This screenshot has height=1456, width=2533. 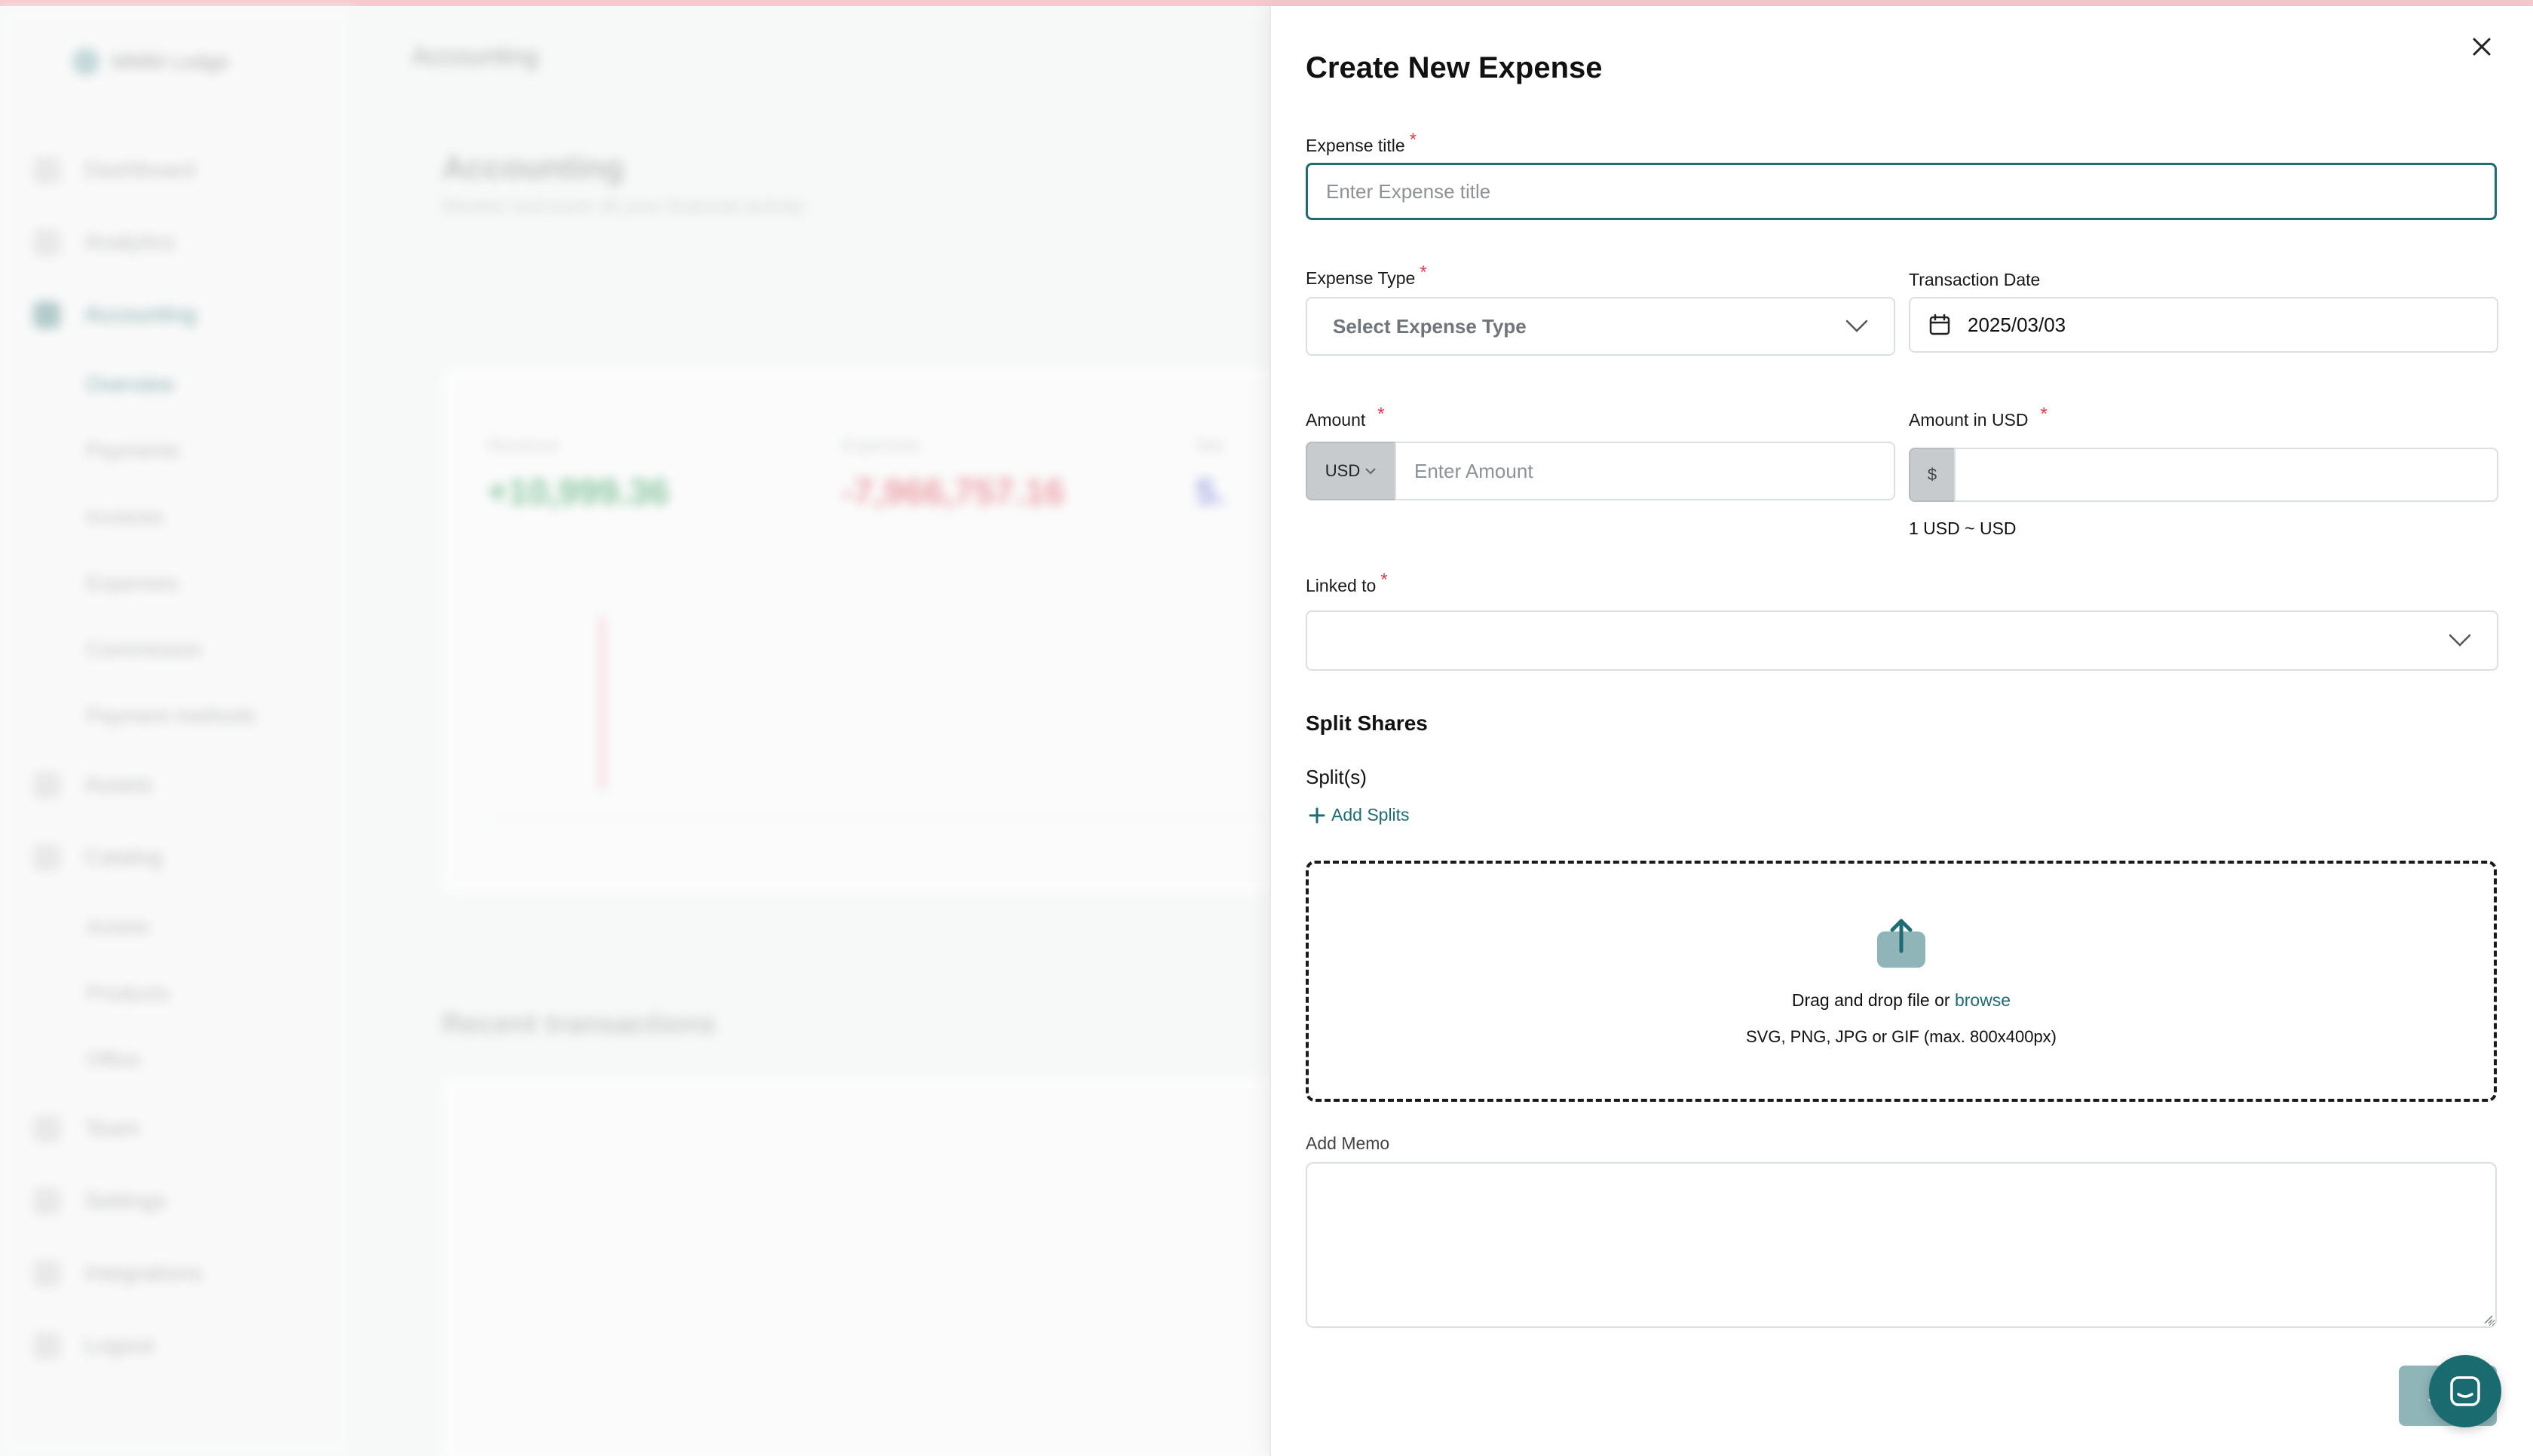 What do you see at coordinates (184, 1059) in the screenshot?
I see `sidebar-item: Office` at bounding box center [184, 1059].